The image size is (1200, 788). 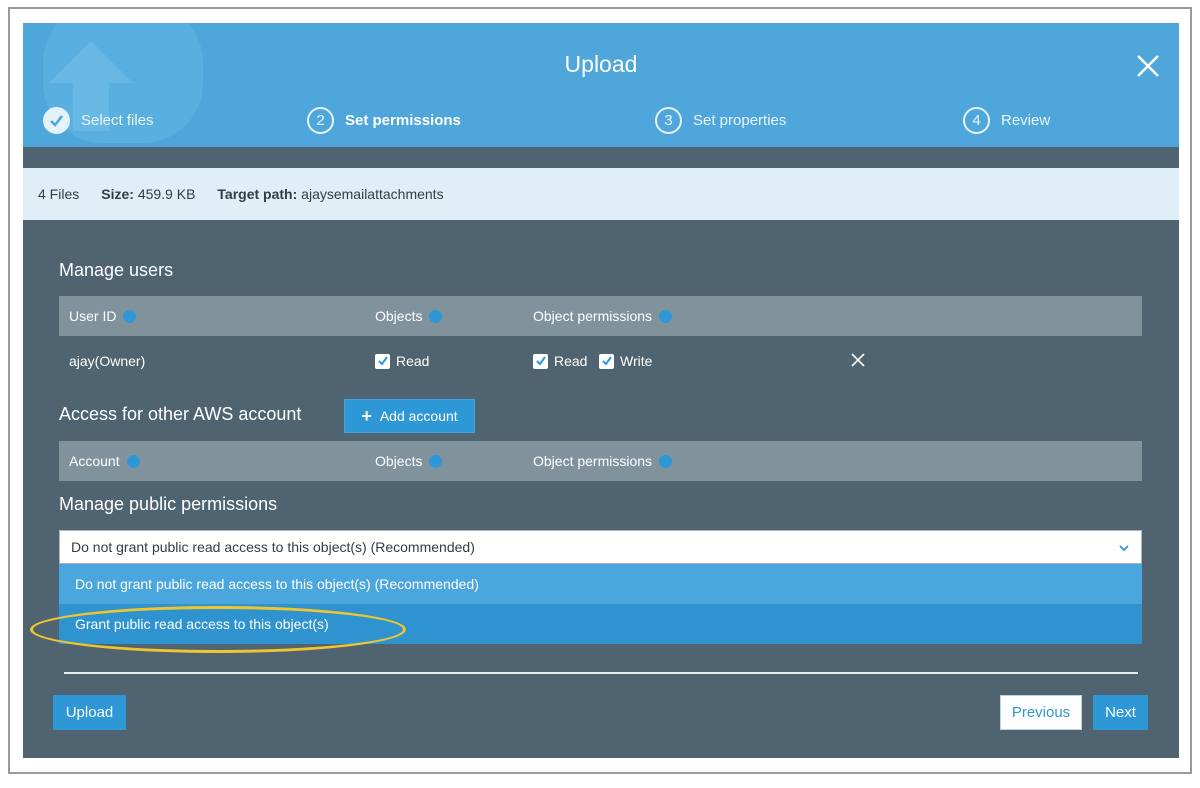 What do you see at coordinates (148, 194) in the screenshot?
I see `size-info: Size: 459.9 KB` at bounding box center [148, 194].